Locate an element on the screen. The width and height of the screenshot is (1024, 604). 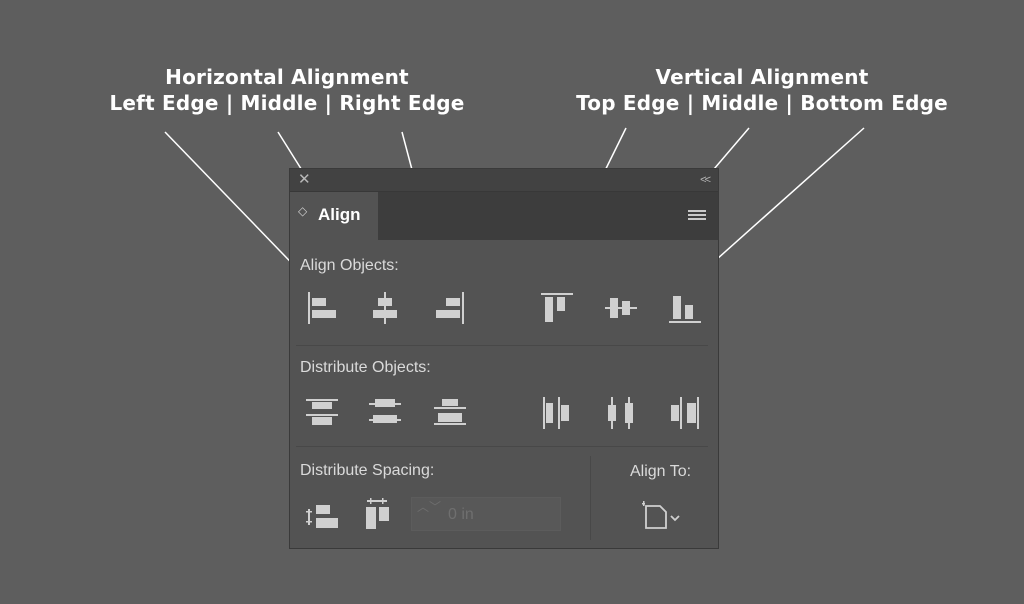
spacing-value-input: ︿﹀ 0 in is located at coordinates (486, 514).